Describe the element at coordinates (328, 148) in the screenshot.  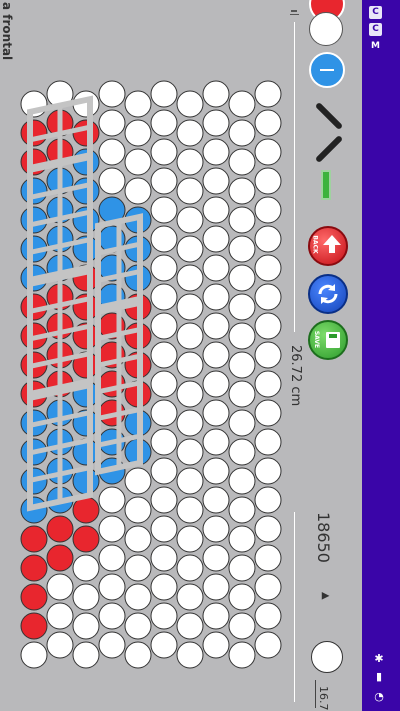
I see `reverse-diagonal-connector-tool` at that location.